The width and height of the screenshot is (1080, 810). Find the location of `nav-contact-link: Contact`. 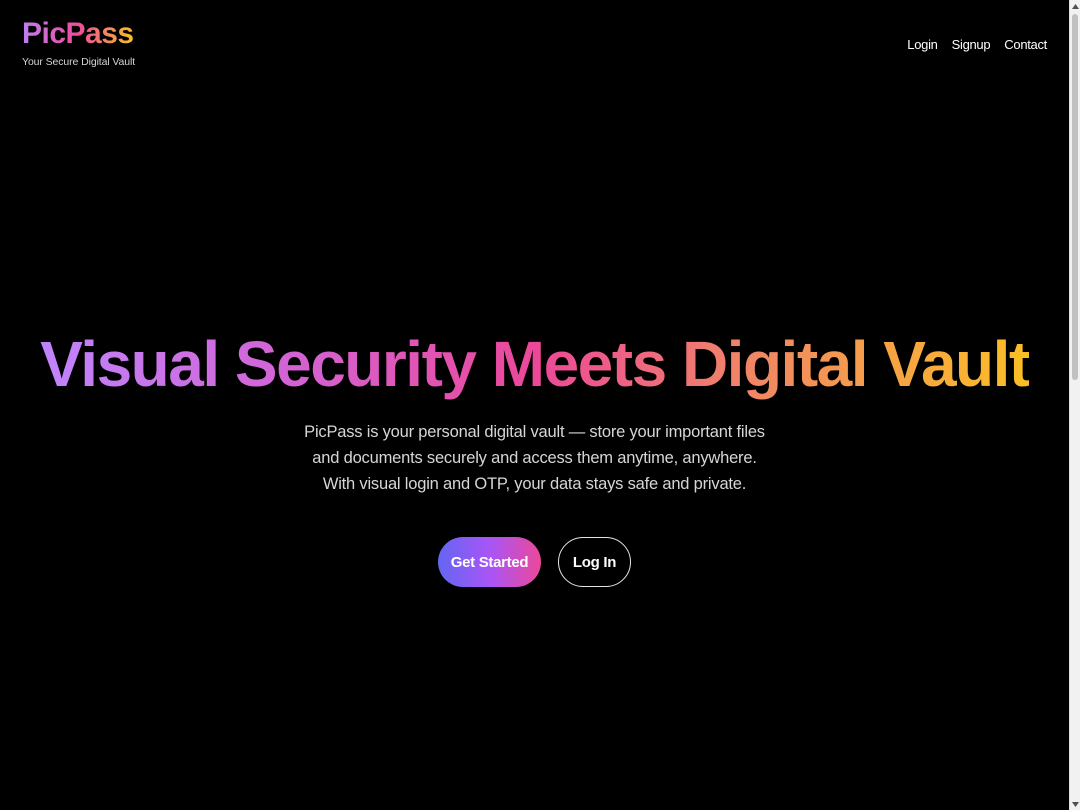

nav-contact-link: Contact is located at coordinates (1025, 44).